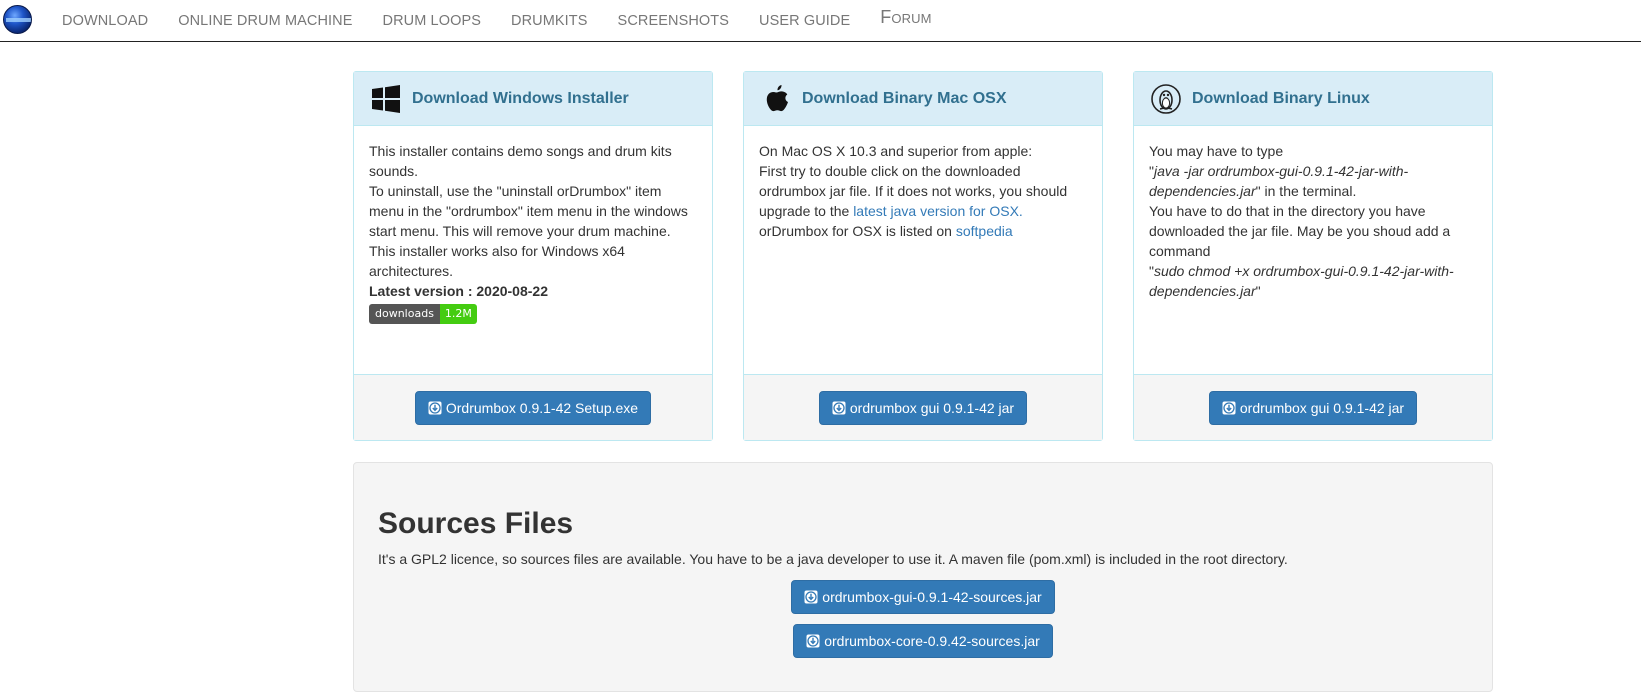  I want to click on windows-setup-download-button: Ordrumbox 0.9.1-42 Setup.exe, so click(533, 407).